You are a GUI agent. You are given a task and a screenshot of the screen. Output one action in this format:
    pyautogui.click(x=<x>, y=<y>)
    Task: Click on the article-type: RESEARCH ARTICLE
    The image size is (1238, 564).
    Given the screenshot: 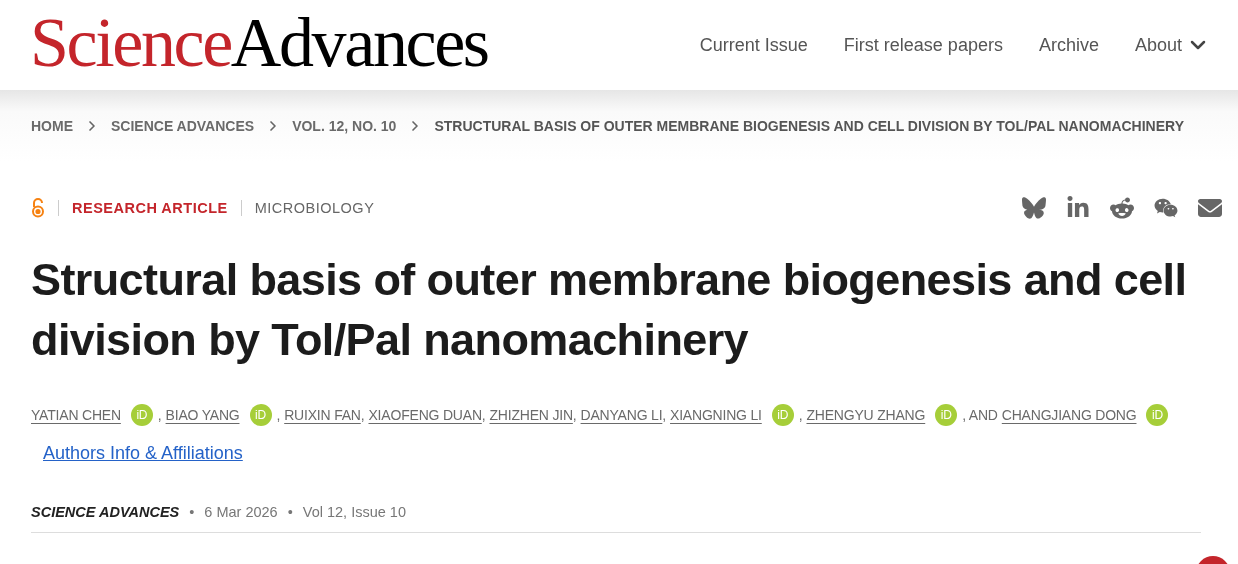 What is the action you would take?
    pyautogui.click(x=150, y=208)
    